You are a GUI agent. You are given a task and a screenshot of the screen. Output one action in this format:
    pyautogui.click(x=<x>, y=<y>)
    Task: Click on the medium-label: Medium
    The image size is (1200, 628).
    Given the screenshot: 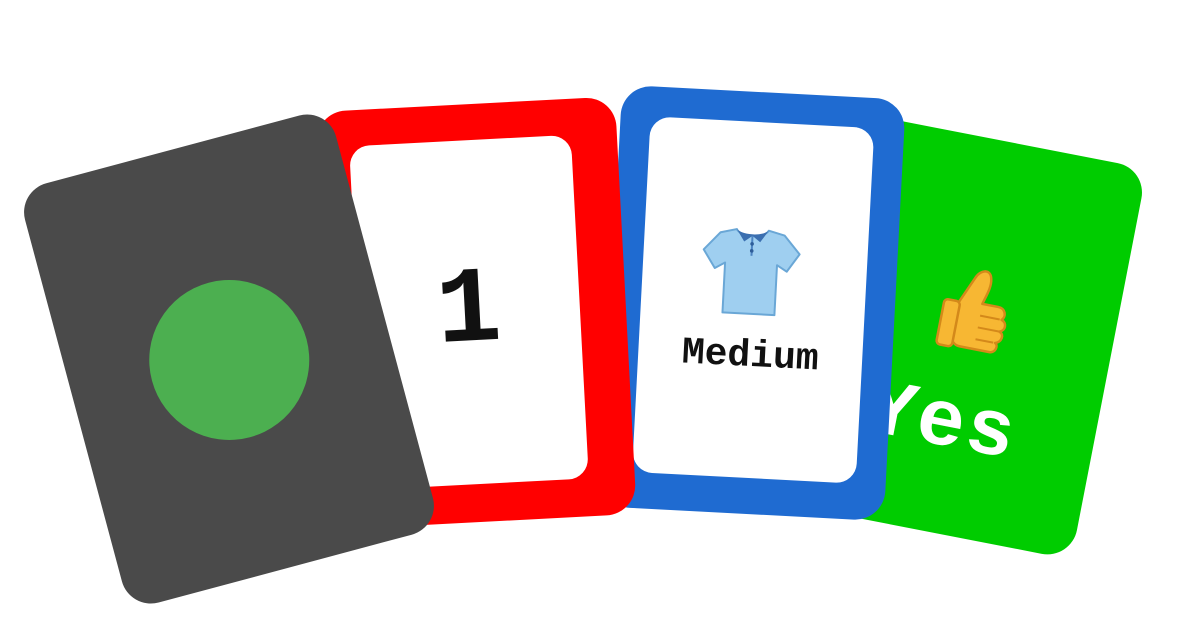 What is the action you would take?
    pyautogui.click(x=750, y=356)
    